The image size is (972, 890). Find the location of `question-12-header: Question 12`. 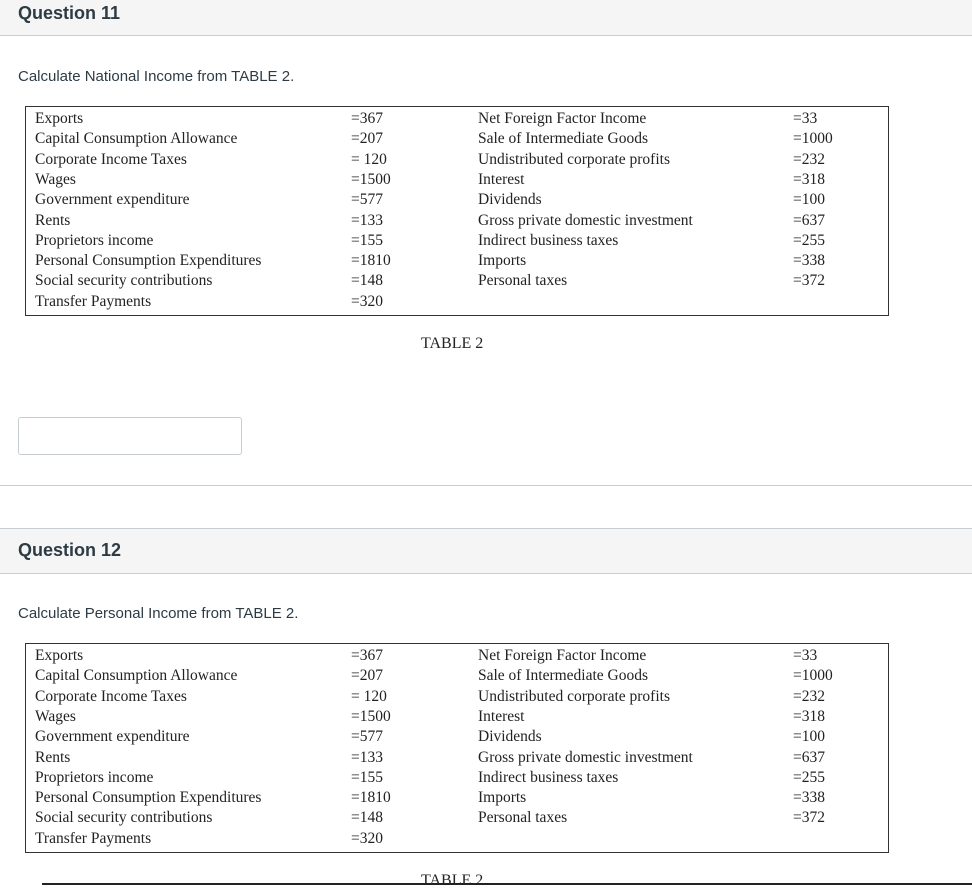

question-12-header: Question 12 is located at coordinates (486, 551).